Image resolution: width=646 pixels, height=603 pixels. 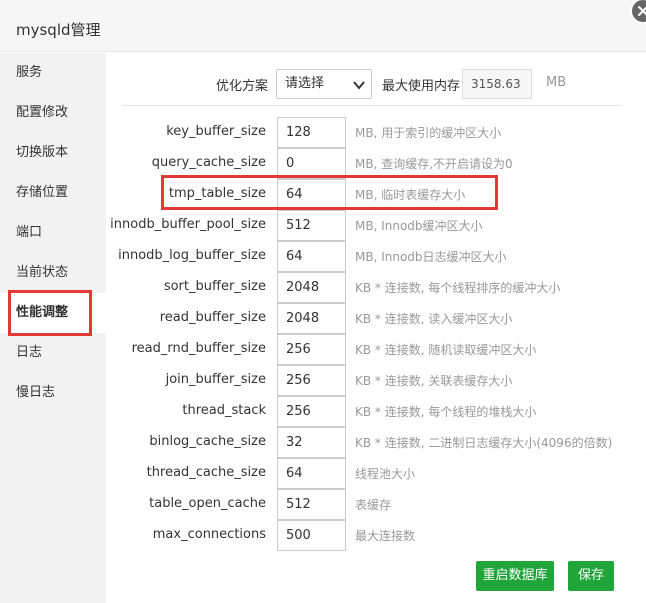 I want to click on param-row: max_connections 500 最大连接数, so click(x=376, y=535).